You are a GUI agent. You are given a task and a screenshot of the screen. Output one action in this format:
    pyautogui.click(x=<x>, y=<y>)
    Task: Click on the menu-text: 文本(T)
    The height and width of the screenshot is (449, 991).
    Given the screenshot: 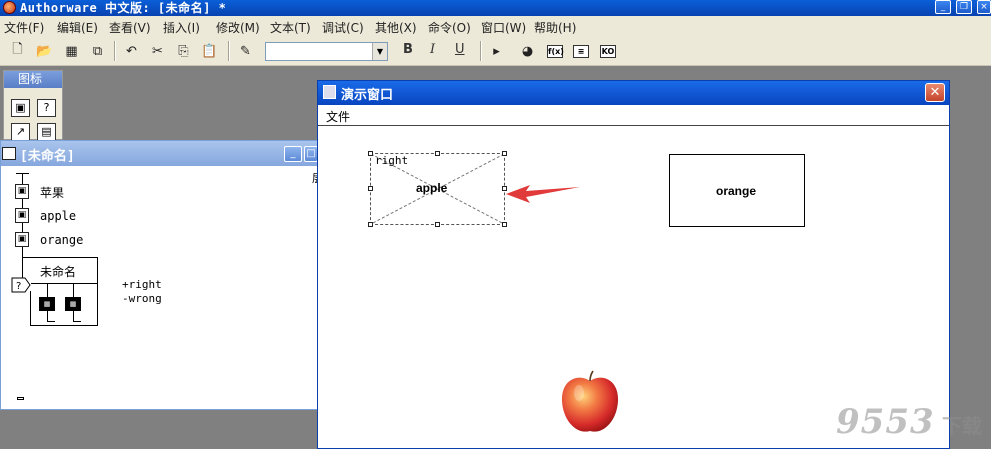 What is the action you would take?
    pyautogui.click(x=290, y=27)
    